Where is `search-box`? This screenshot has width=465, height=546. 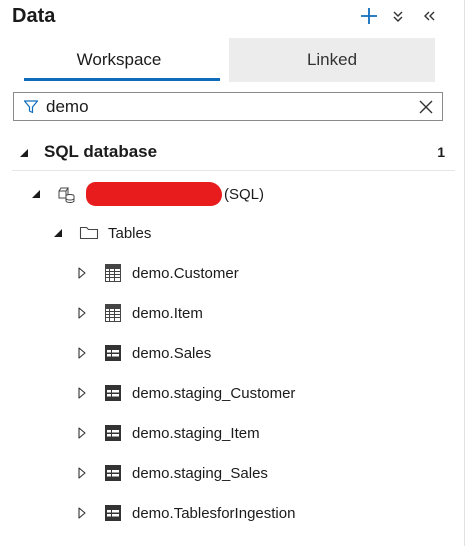 search-box is located at coordinates (228, 106).